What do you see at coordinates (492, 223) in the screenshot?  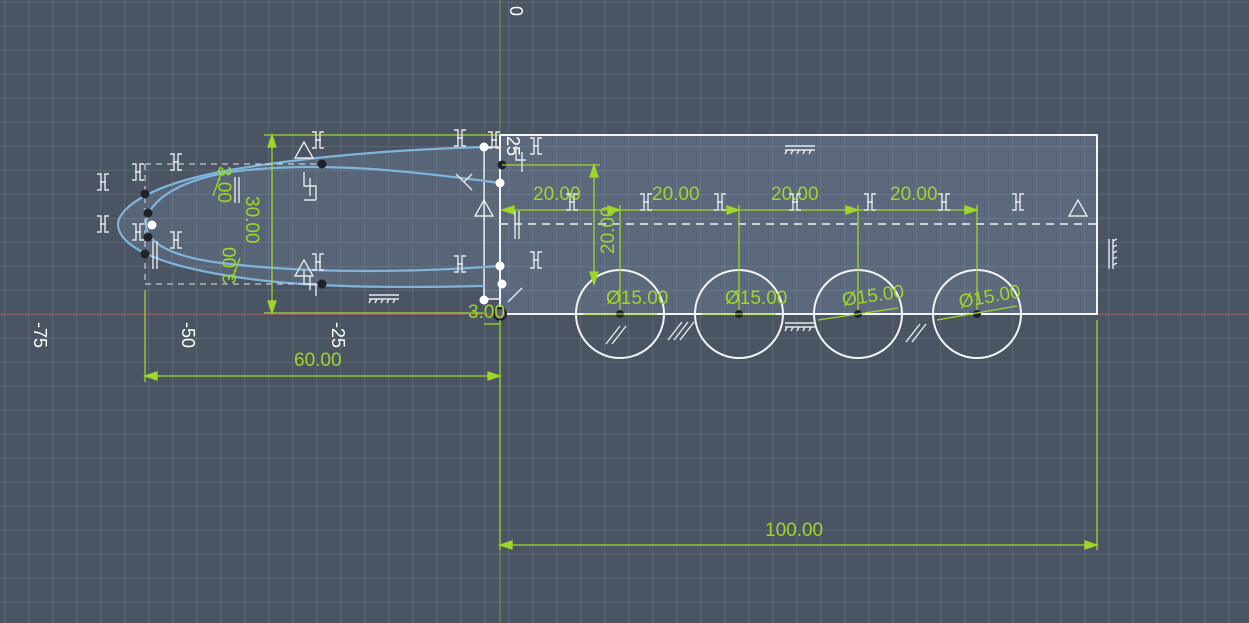 I see `slot-end-rectangle` at bounding box center [492, 223].